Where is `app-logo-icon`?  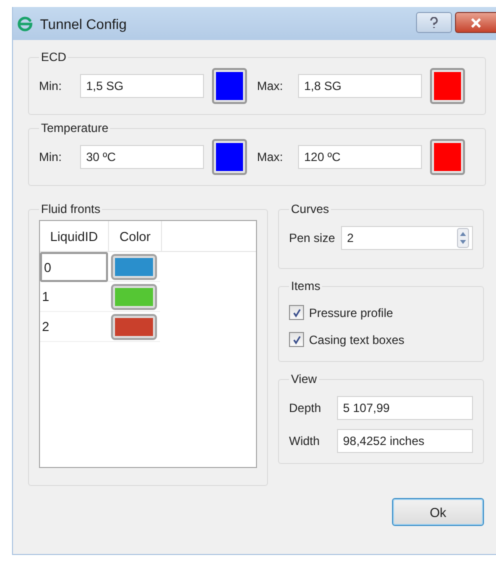
app-logo-icon is located at coordinates (25, 24).